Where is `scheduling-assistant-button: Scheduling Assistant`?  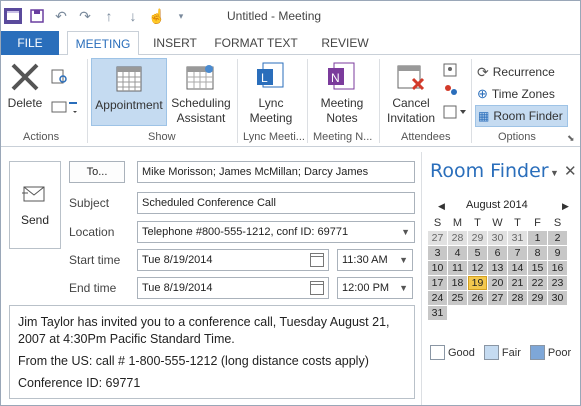
scheduling-assistant-button: Scheduling Assistant is located at coordinates (201, 93).